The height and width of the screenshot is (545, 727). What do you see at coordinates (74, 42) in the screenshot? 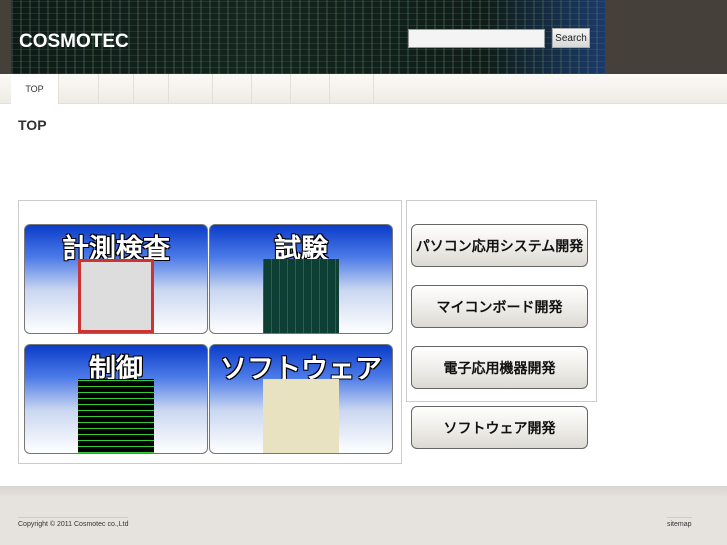
I see `site-logo: COSMOTEC` at bounding box center [74, 42].